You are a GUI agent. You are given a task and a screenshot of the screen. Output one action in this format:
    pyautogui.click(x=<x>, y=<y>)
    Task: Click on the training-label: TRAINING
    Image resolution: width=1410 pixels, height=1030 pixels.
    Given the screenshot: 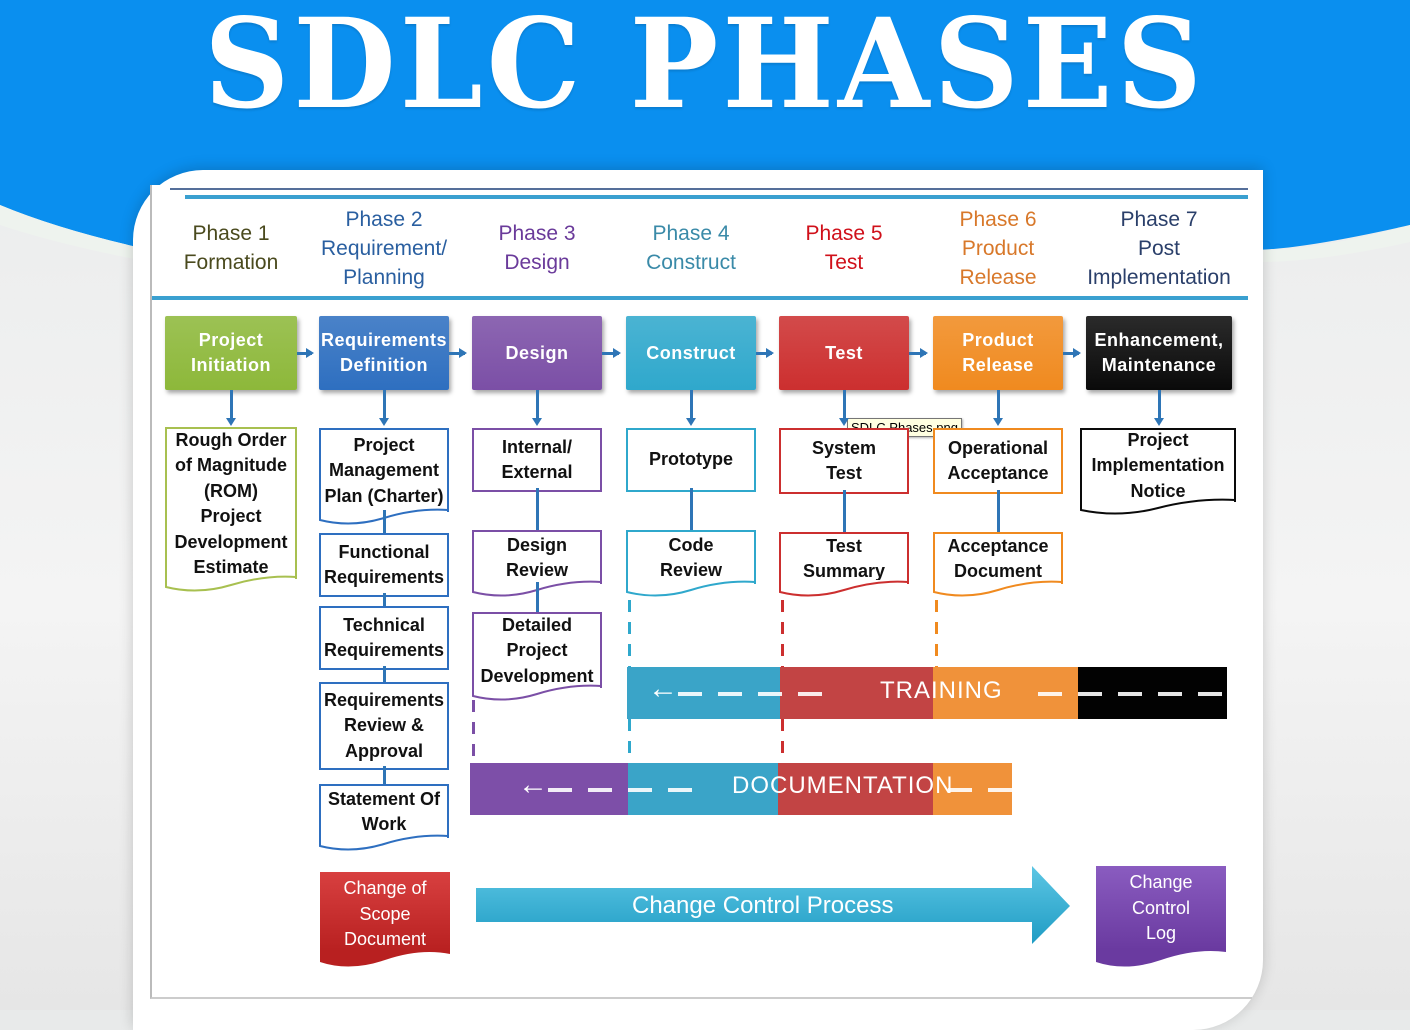 What is the action you would take?
    pyautogui.click(x=941, y=690)
    